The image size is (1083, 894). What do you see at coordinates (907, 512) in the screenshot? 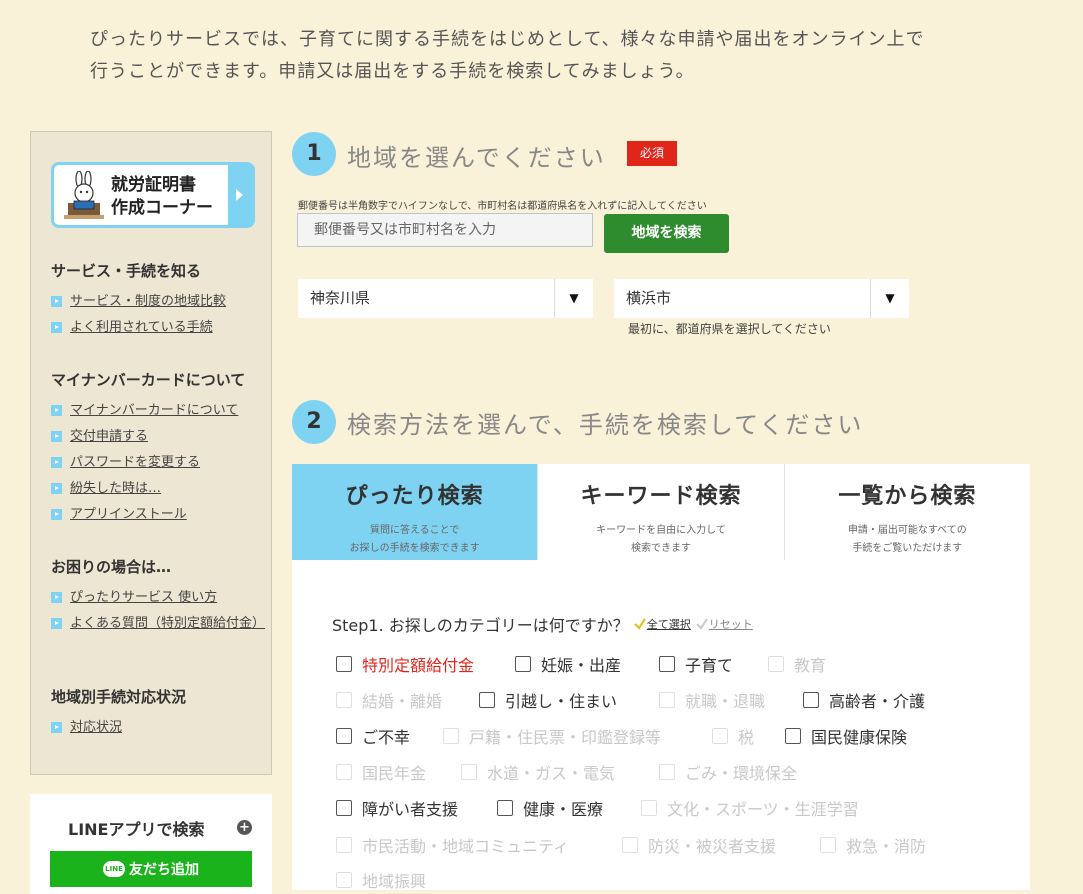
I see `tab-list-search: 一覧から検索 申請・届出可能なすべての 手続をご覧いただけます` at bounding box center [907, 512].